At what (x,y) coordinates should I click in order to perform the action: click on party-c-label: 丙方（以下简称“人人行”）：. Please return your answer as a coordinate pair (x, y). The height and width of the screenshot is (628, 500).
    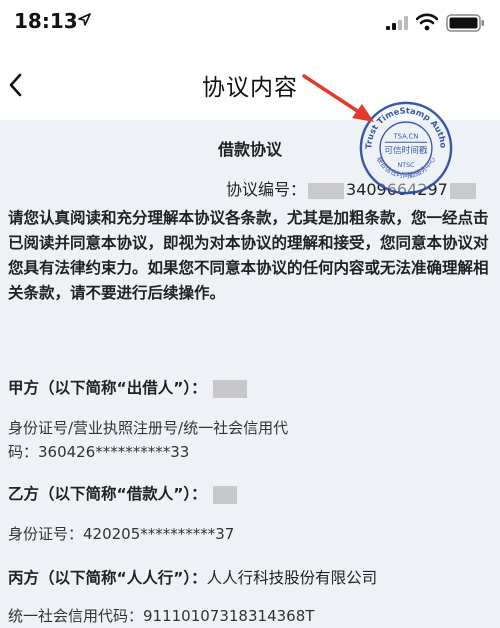
    Looking at the image, I should click on (107, 578).